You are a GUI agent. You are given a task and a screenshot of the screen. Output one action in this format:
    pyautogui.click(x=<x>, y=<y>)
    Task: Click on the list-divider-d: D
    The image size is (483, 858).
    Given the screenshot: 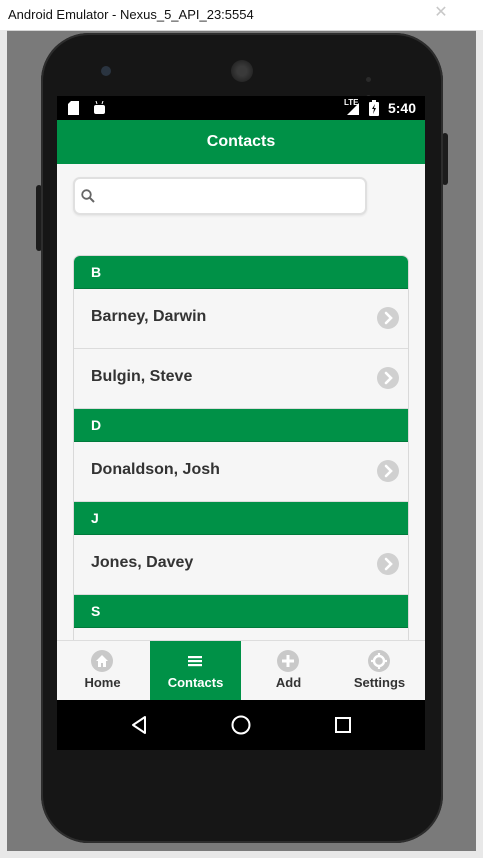 What is the action you would take?
    pyautogui.click(x=241, y=425)
    